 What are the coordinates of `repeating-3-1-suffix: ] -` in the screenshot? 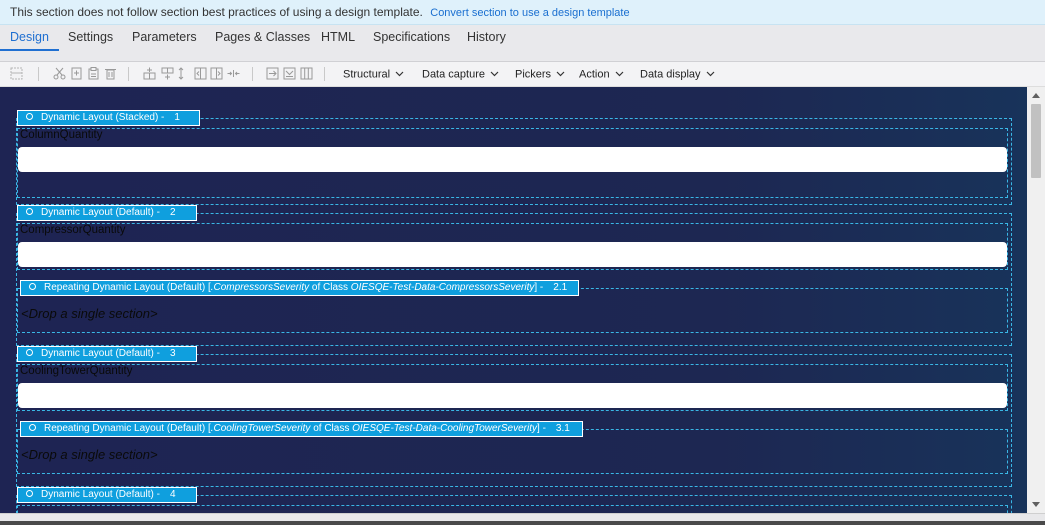 It's located at (541, 428).